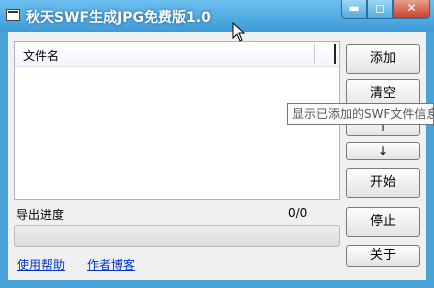 The width and height of the screenshot is (434, 288). I want to click on file-list-tooltip: 显示已添加的SWF文件信息, so click(360, 114).